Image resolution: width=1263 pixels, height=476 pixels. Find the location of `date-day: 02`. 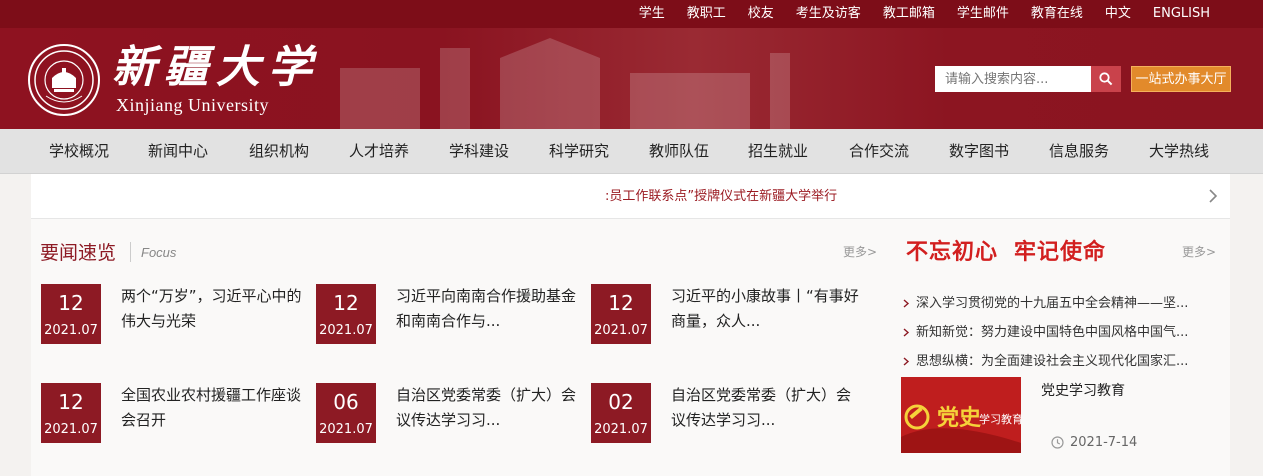

date-day: 02 is located at coordinates (621, 402).